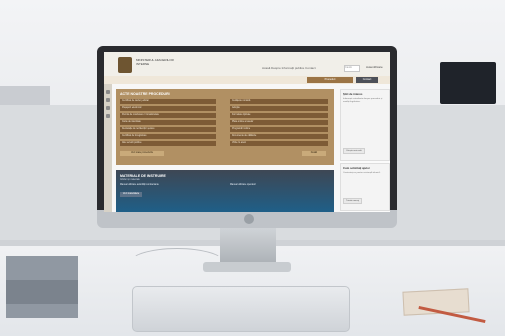 The height and width of the screenshot is (336, 505). I want to click on read-more-button: Citește mai mult, so click(354, 151).